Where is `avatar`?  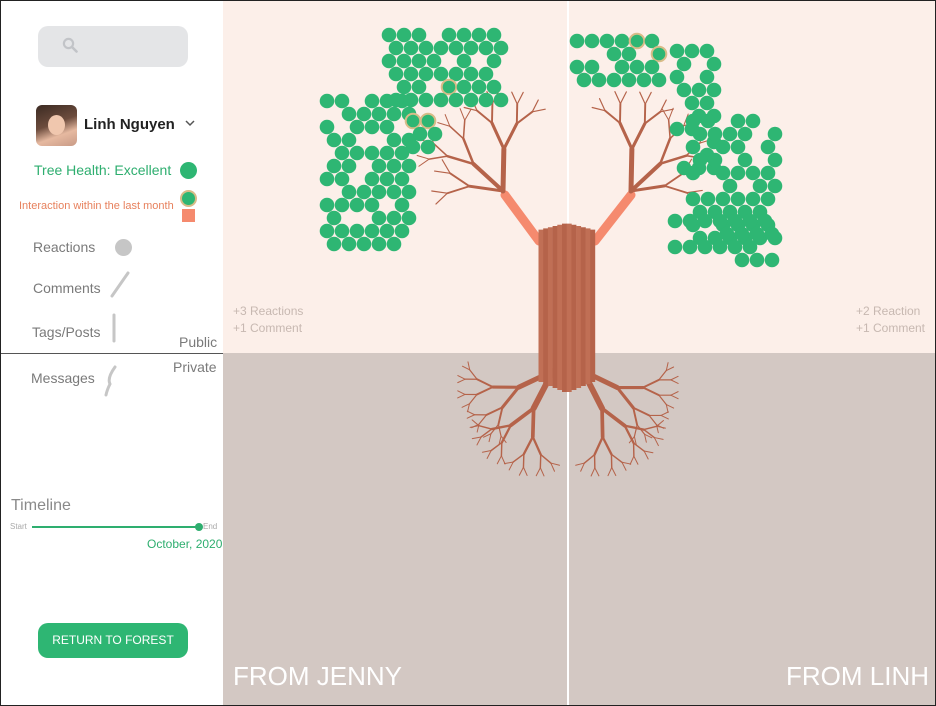
avatar is located at coordinates (56, 125).